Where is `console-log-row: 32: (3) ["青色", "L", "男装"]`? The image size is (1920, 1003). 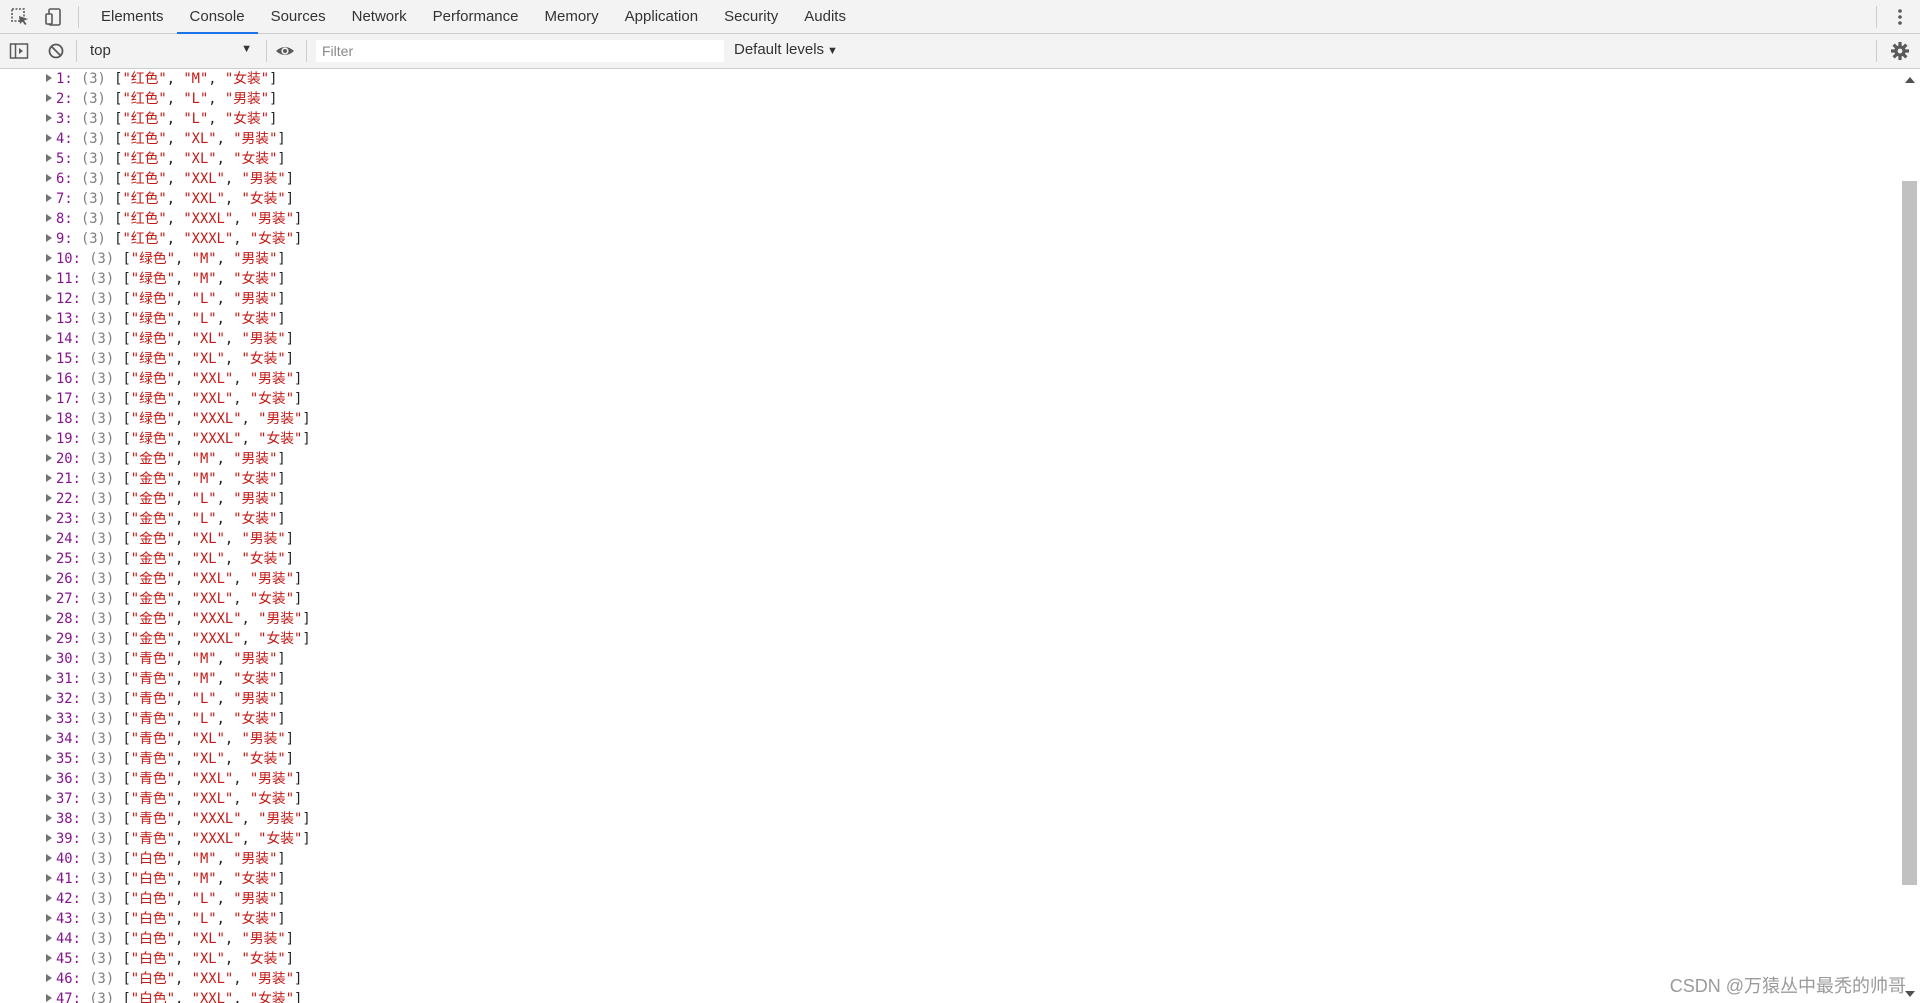
console-log-row: 32: (3) ["青色", "L", "男装"] is located at coordinates (166, 699).